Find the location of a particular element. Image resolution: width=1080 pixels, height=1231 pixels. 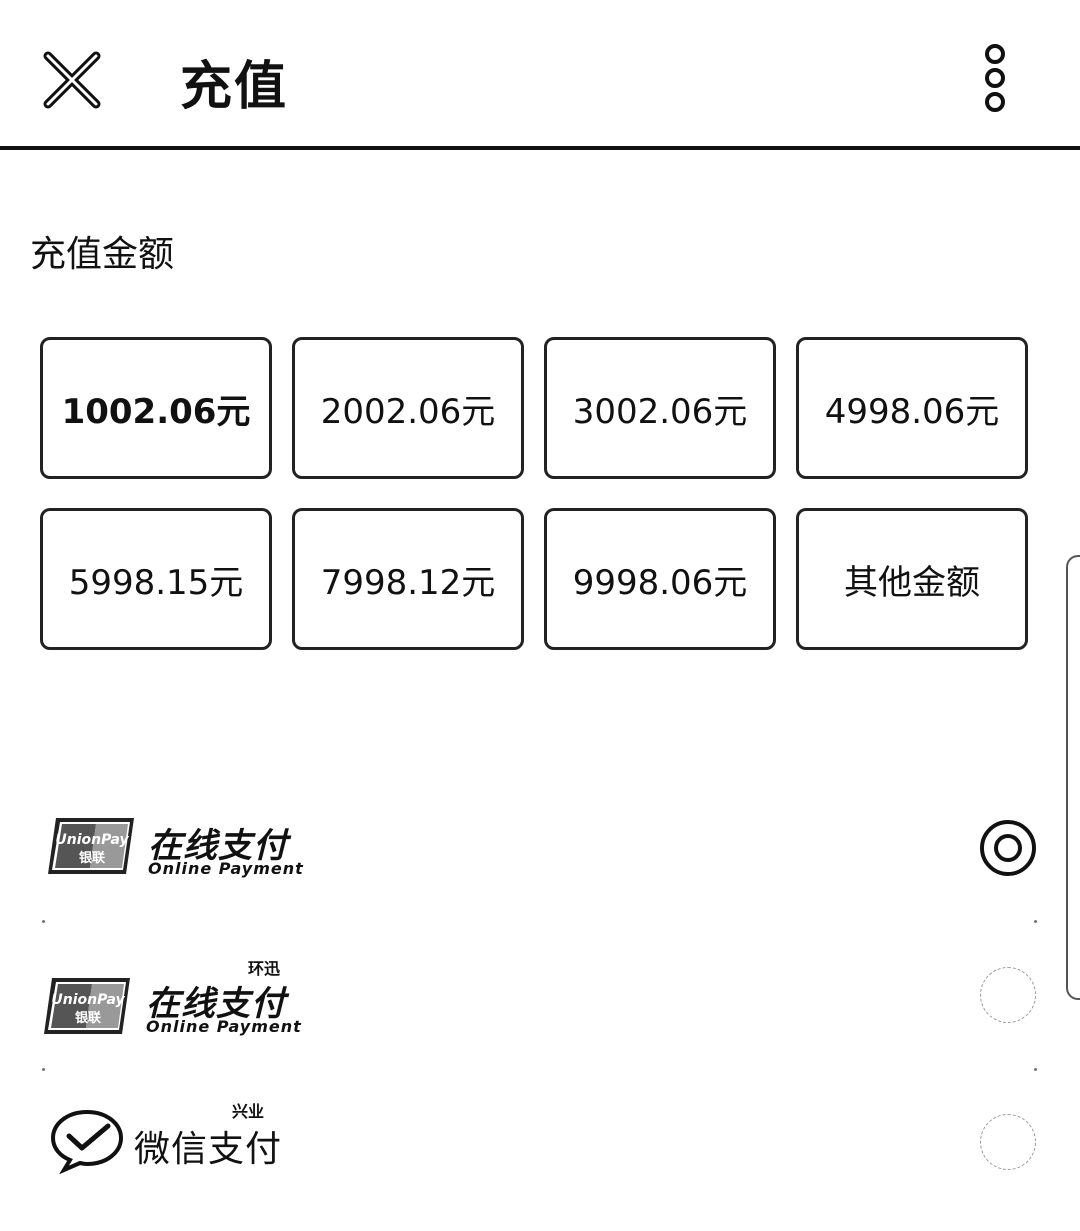

amount-option-1002: 1002.06元 is located at coordinates (156, 408).